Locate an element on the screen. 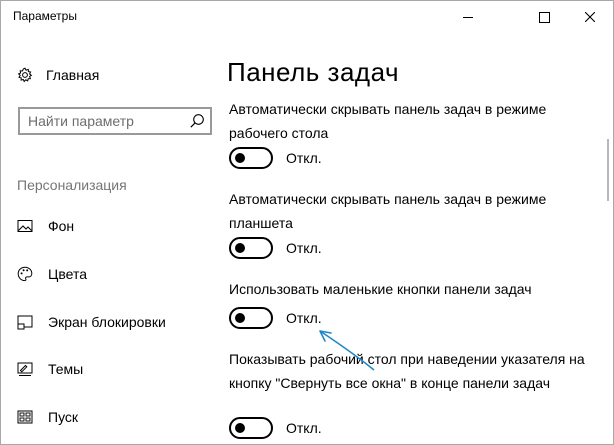  minimize-icon is located at coordinates (468, 17).